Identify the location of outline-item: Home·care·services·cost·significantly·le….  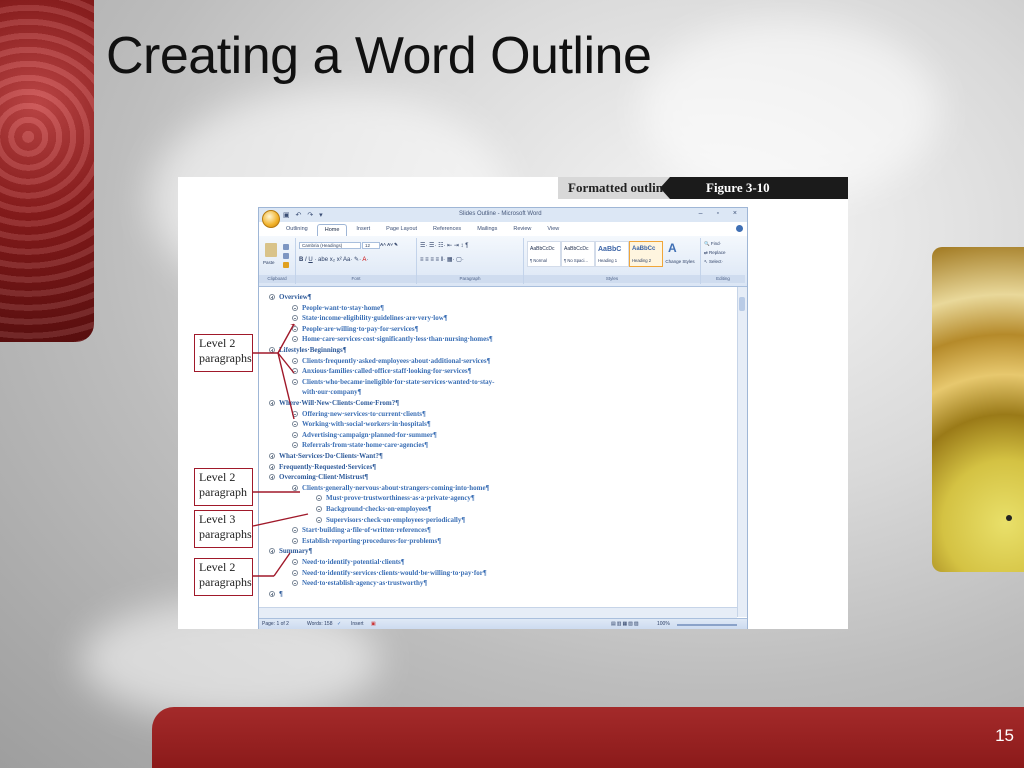
(392, 339).